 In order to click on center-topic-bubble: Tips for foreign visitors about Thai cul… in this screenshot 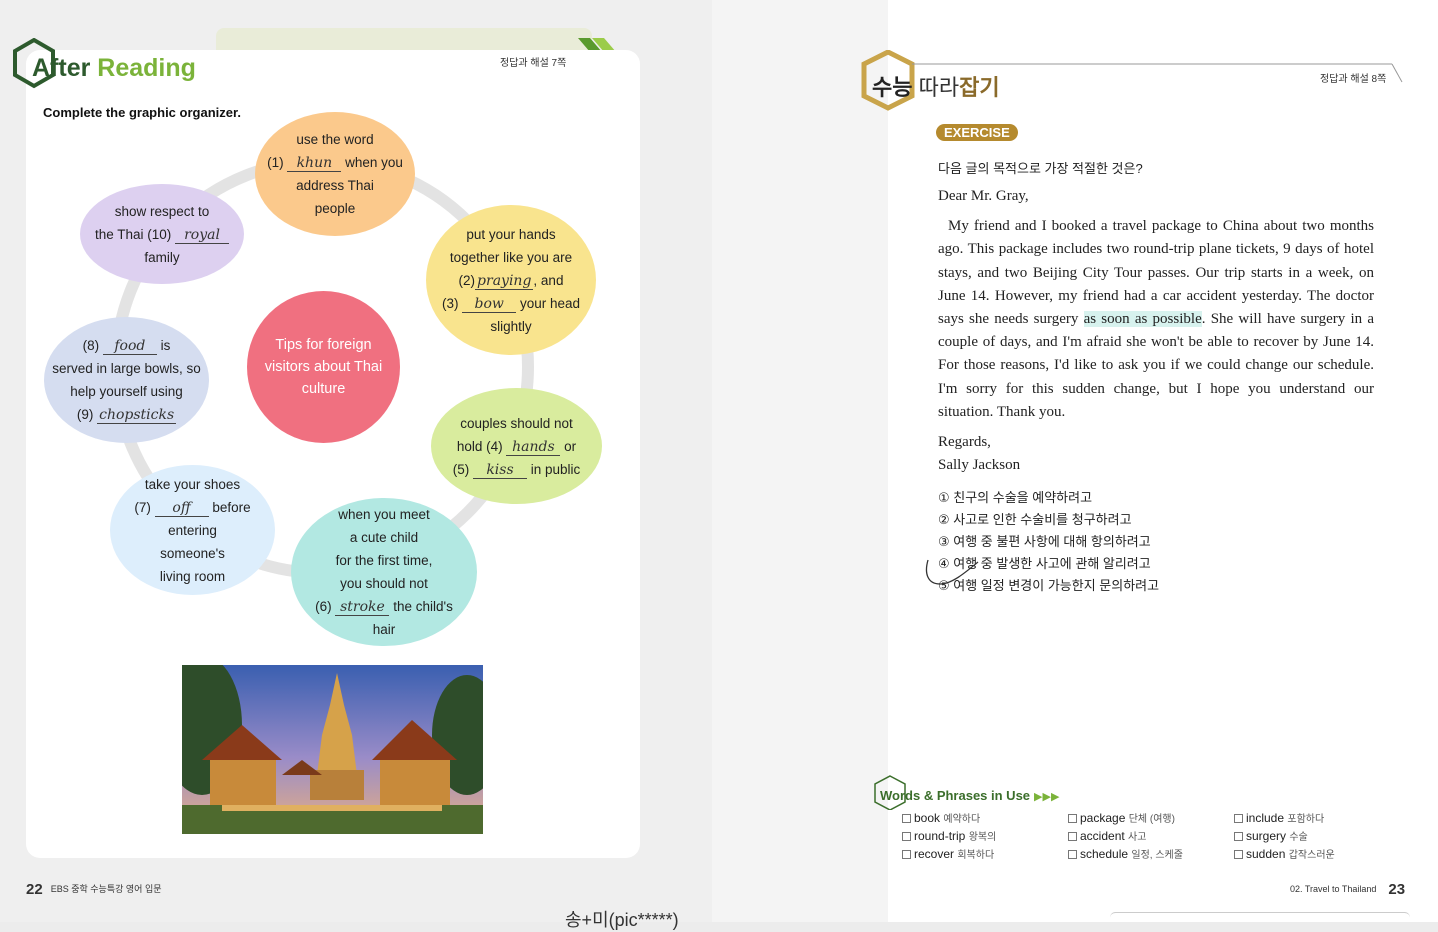, I will do `click(323, 367)`.